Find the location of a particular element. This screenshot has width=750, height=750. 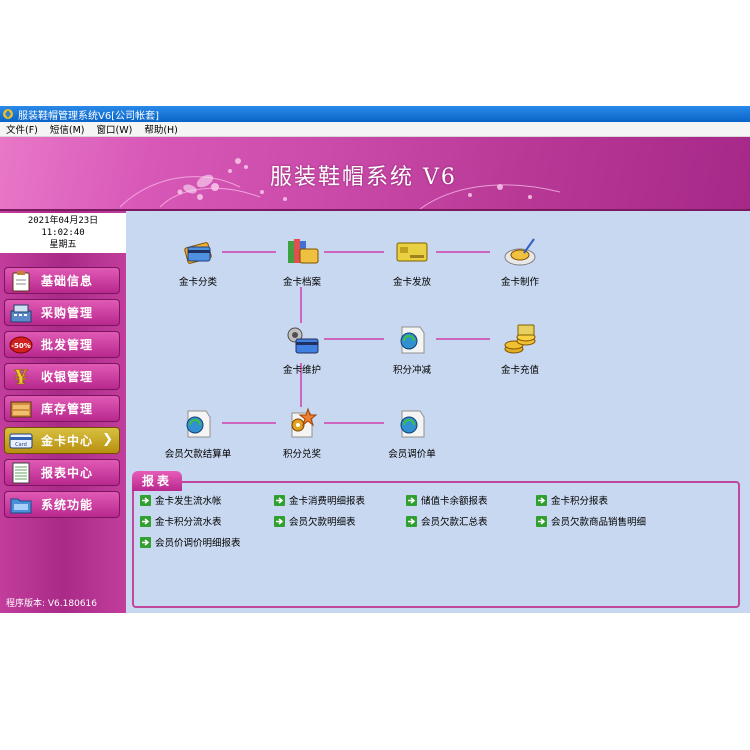

svg-text: Card is located at coordinates (21, 445).